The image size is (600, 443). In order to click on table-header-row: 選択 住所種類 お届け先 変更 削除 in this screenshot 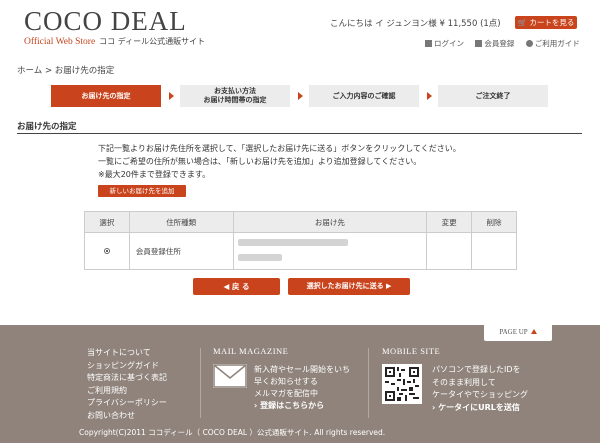, I will do `click(300, 222)`.